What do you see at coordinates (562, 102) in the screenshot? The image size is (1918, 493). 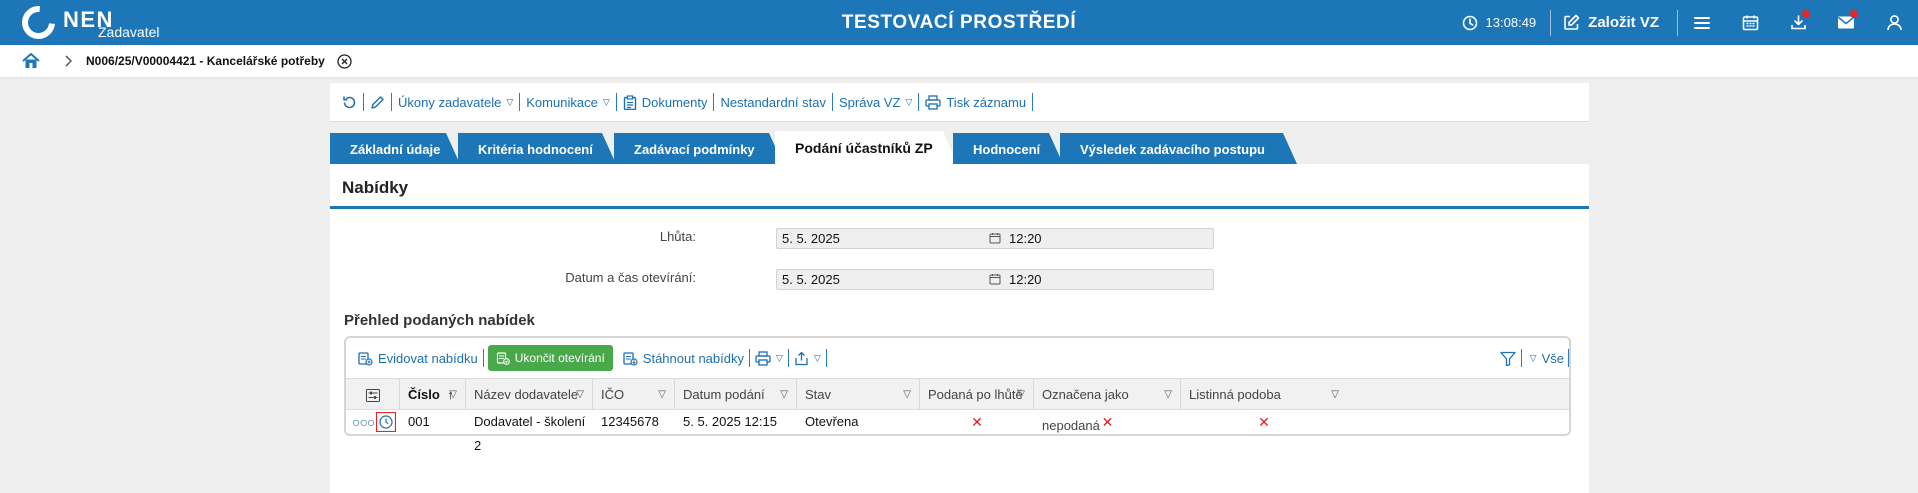 I see `menu-komunikace-label: Komunikace` at bounding box center [562, 102].